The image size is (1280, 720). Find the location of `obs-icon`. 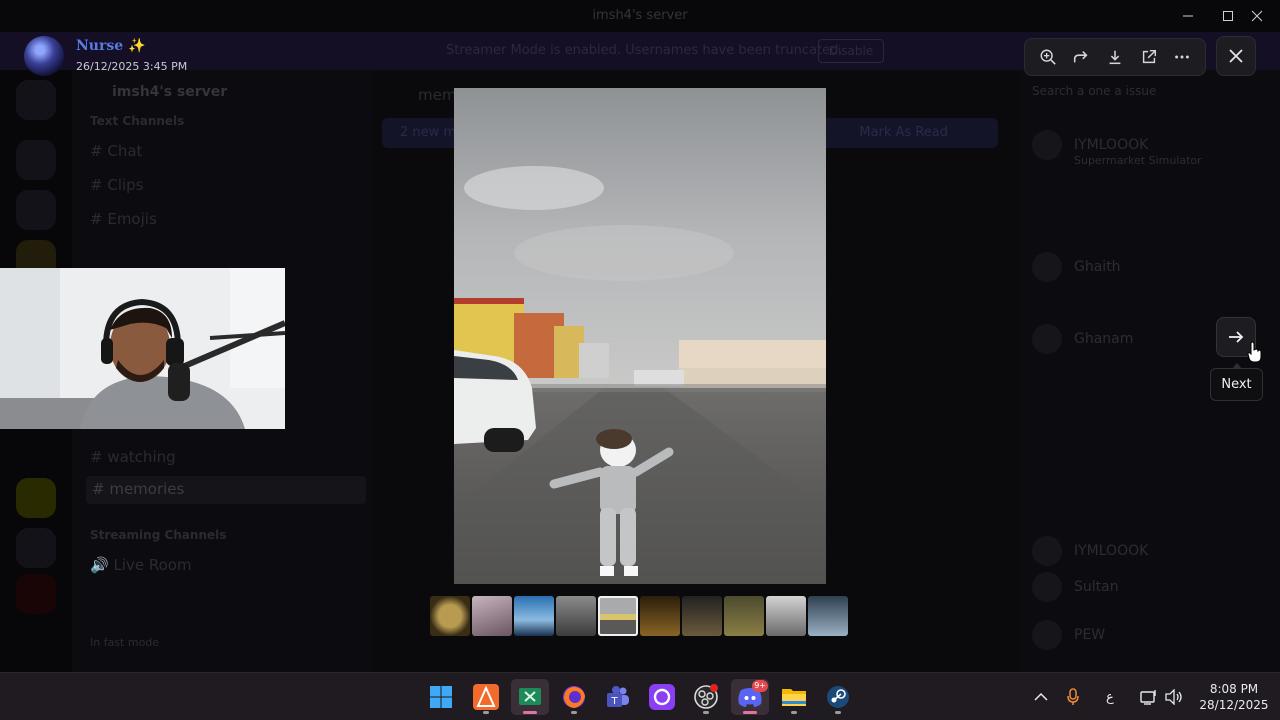

obs-icon is located at coordinates (706, 696).